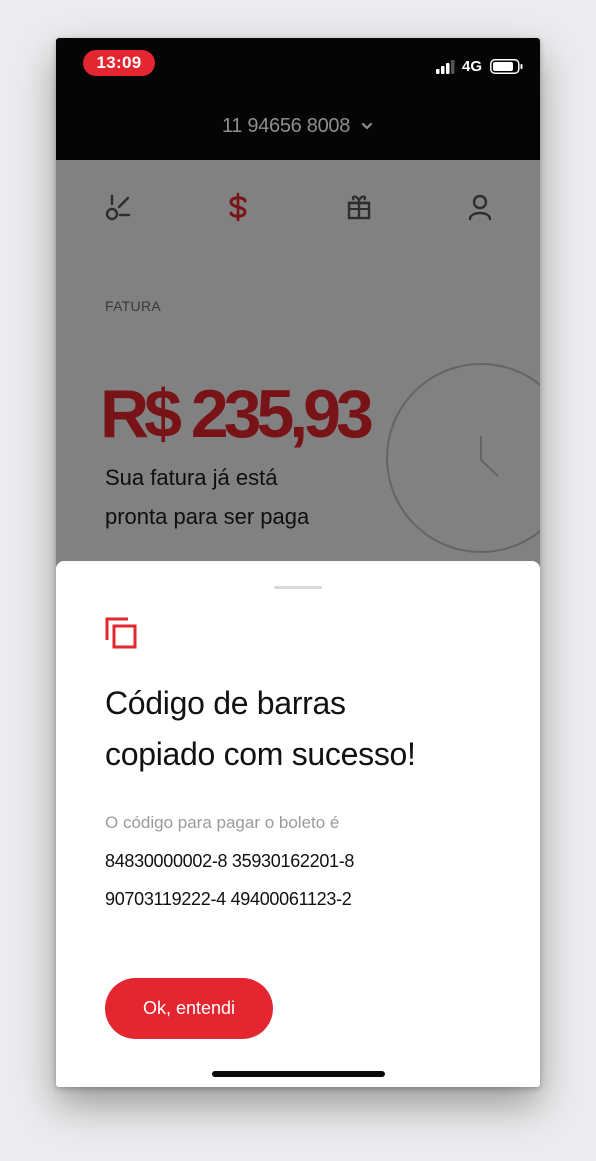 Image resolution: width=596 pixels, height=1161 pixels. I want to click on barcode-line: 90703119222-4 49400061123-2, so click(228, 899).